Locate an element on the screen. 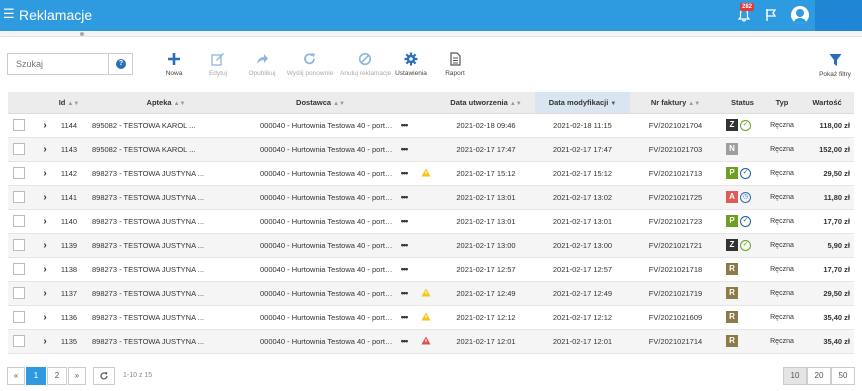 This screenshot has width=862, height=391. flag-icon is located at coordinates (771, 15).